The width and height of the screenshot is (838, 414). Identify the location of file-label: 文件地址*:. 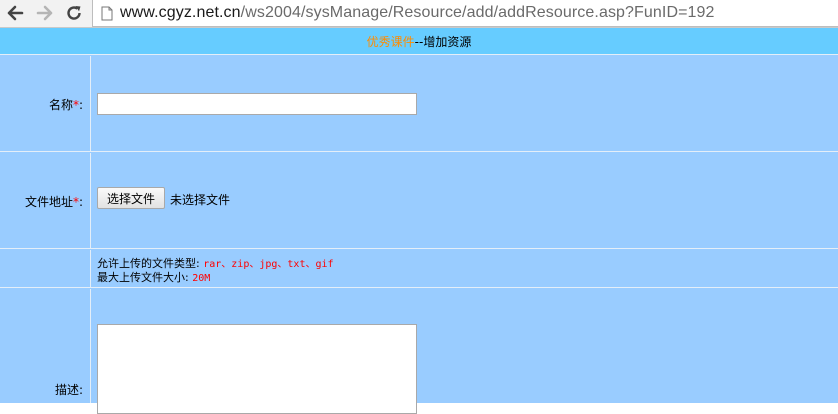
(54, 201).